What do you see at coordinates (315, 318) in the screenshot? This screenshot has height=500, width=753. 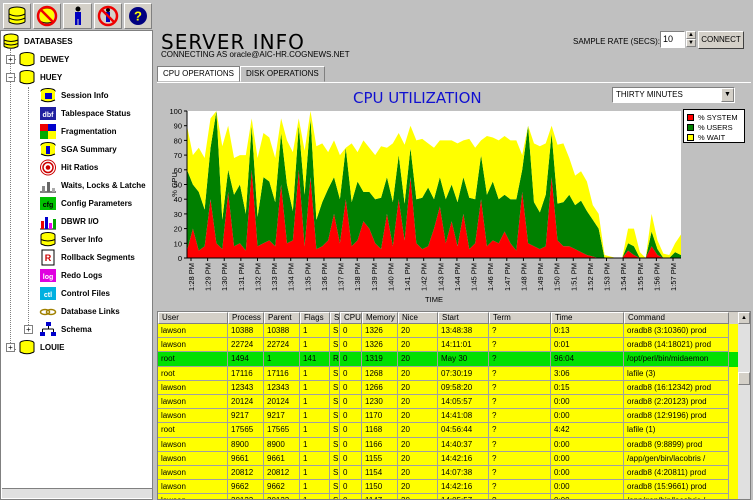 I see `column-header-flags: Flags` at bounding box center [315, 318].